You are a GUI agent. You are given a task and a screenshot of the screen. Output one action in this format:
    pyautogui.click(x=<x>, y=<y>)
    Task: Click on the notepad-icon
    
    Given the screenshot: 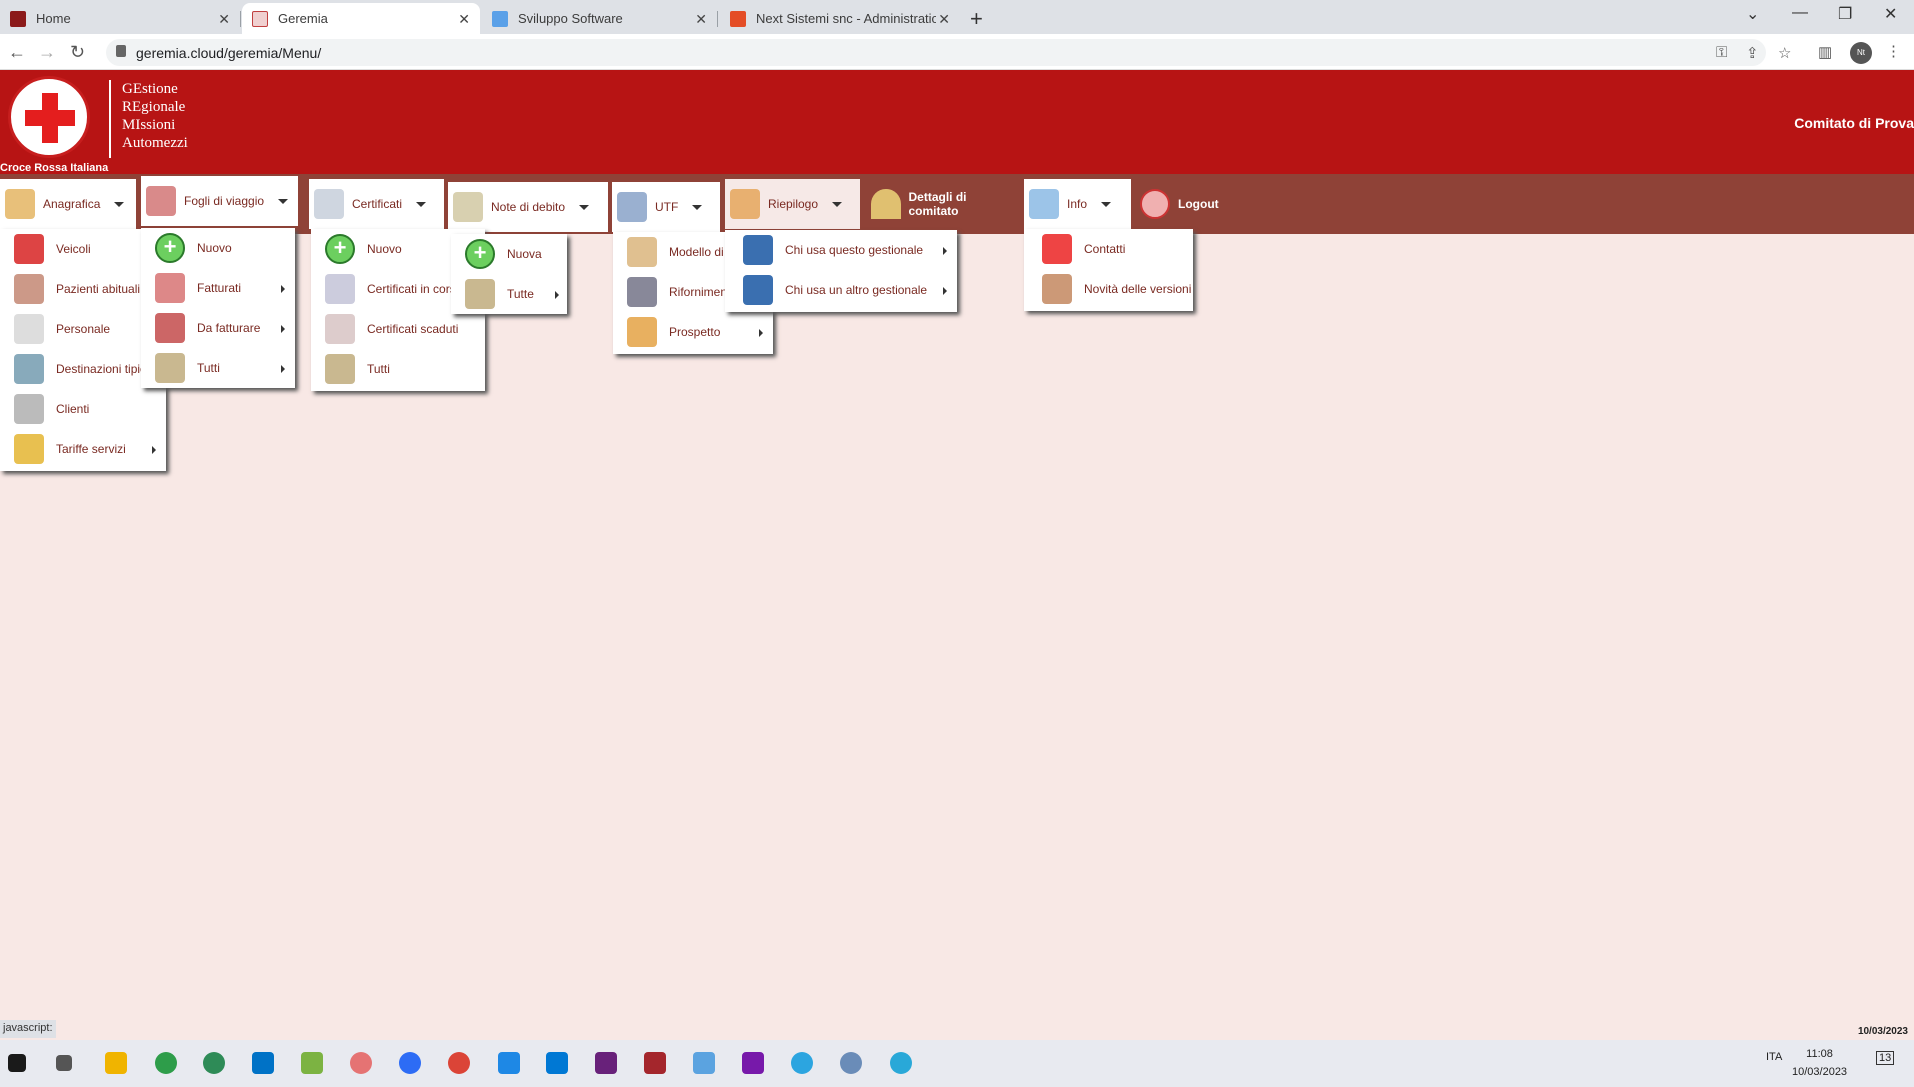 What is the action you would take?
    pyautogui.click(x=312, y=1063)
    